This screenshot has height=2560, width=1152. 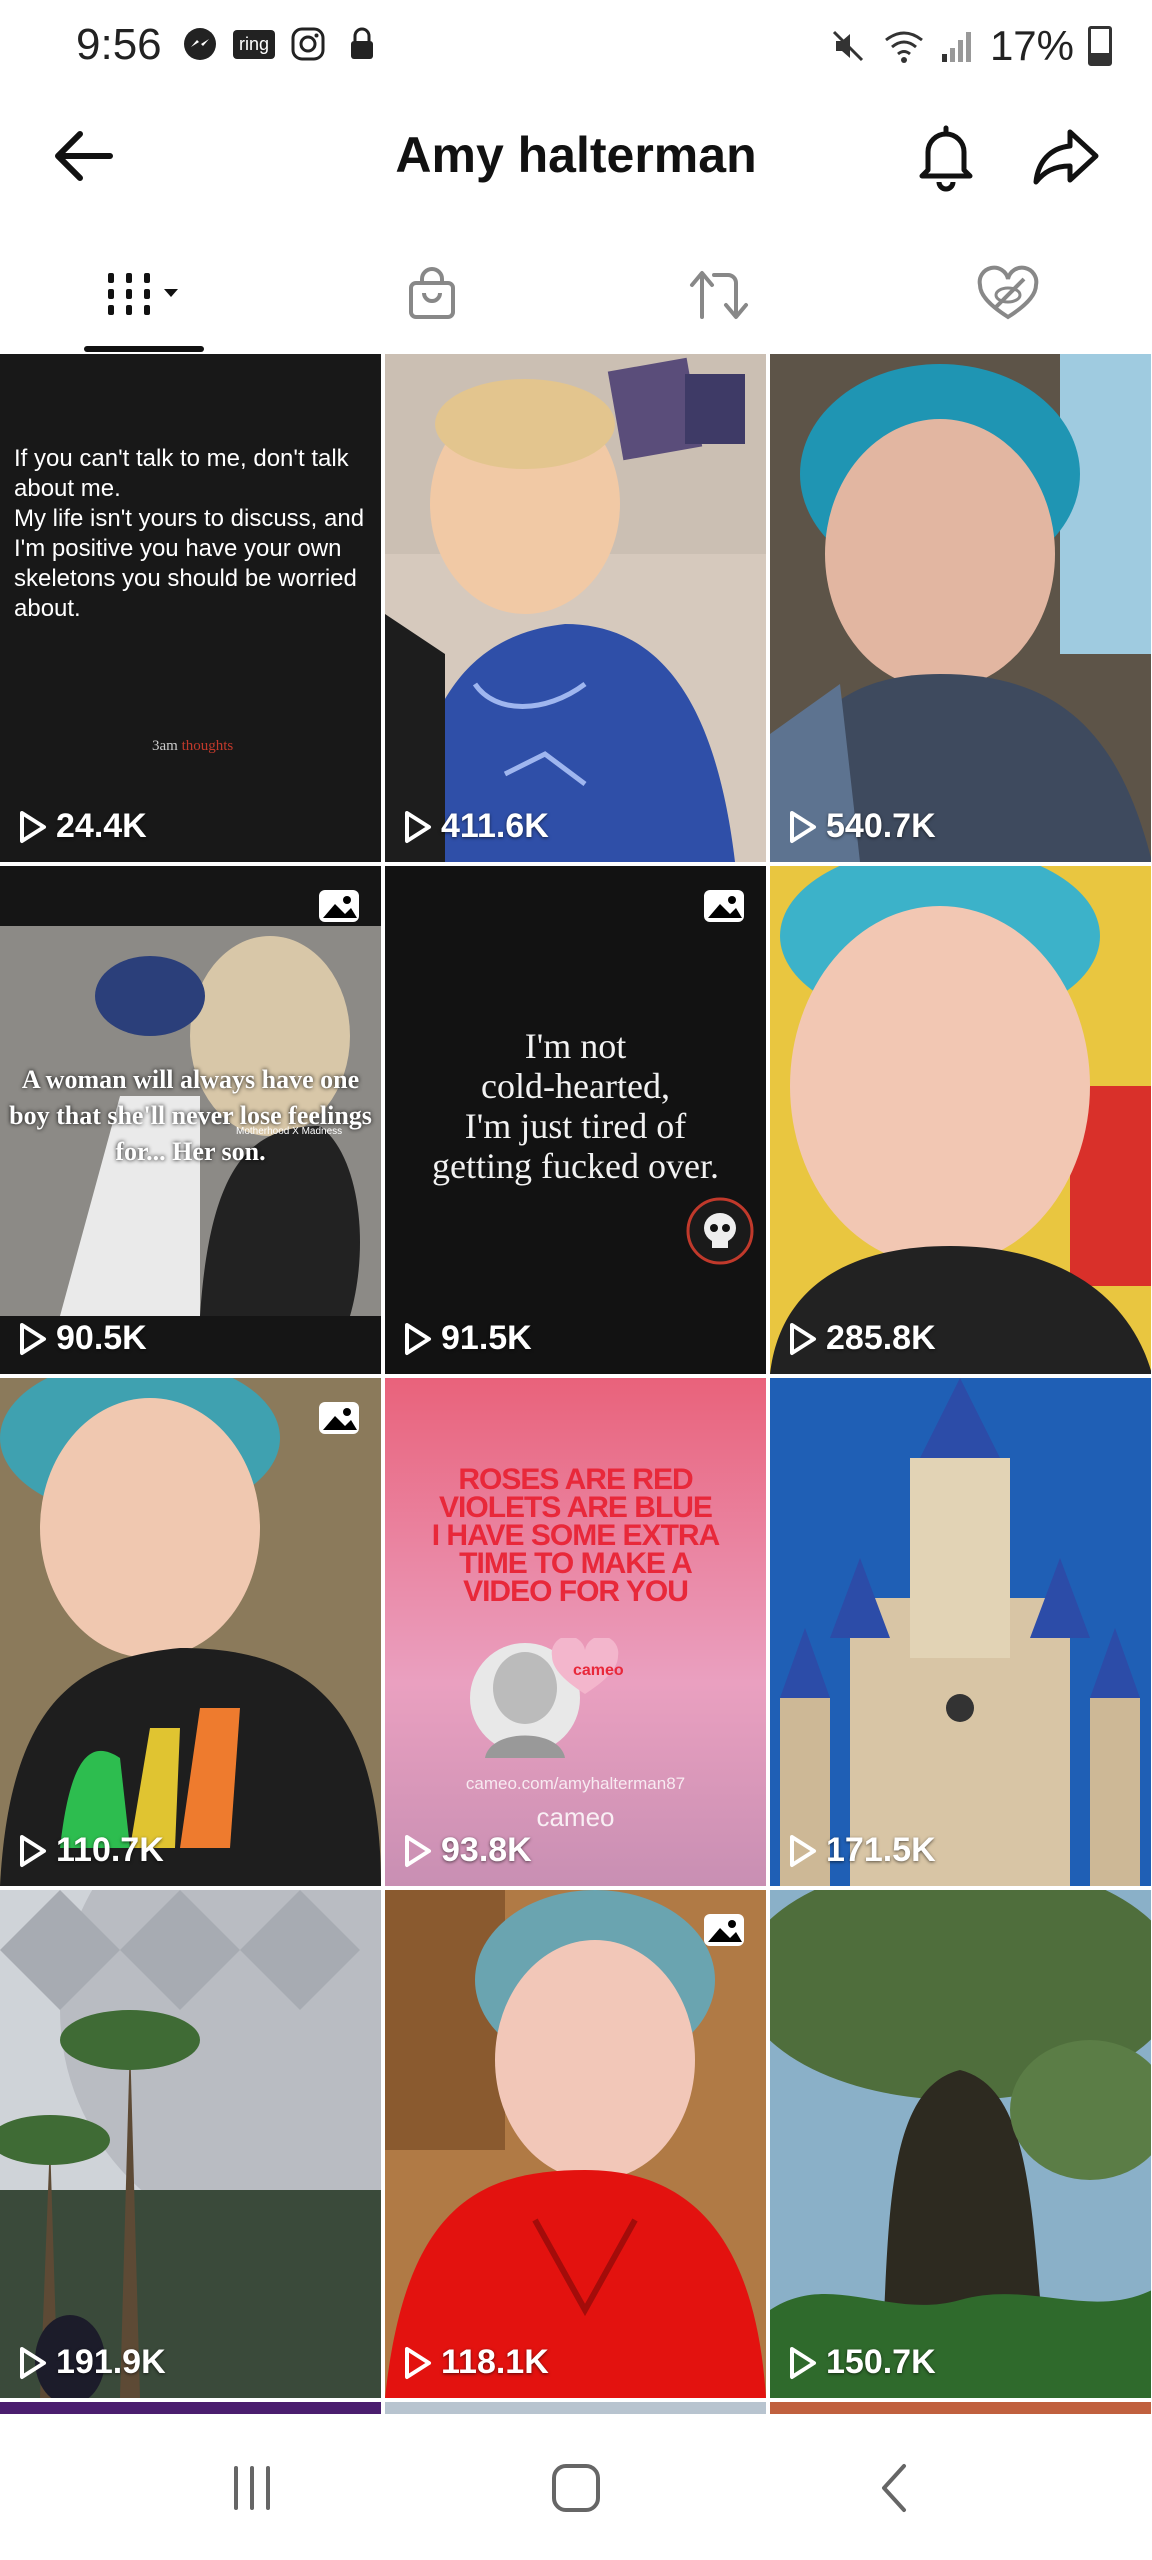 I want to click on notifications-button, so click(x=946, y=156).